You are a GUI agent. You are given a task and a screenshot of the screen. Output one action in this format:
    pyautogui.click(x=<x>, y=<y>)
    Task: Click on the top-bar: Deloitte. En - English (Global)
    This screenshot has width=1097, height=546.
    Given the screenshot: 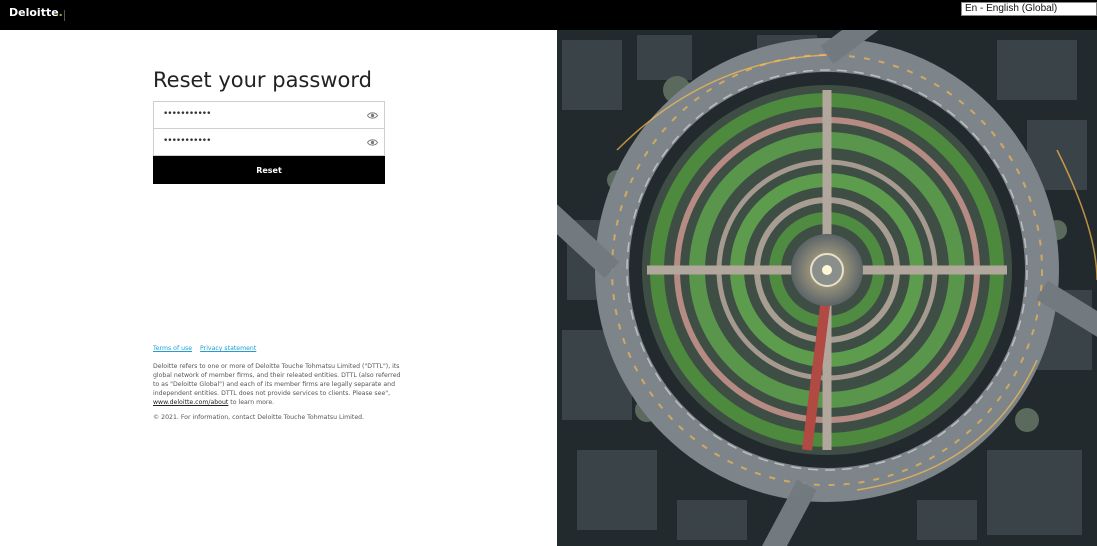 What is the action you would take?
    pyautogui.click(x=548, y=15)
    